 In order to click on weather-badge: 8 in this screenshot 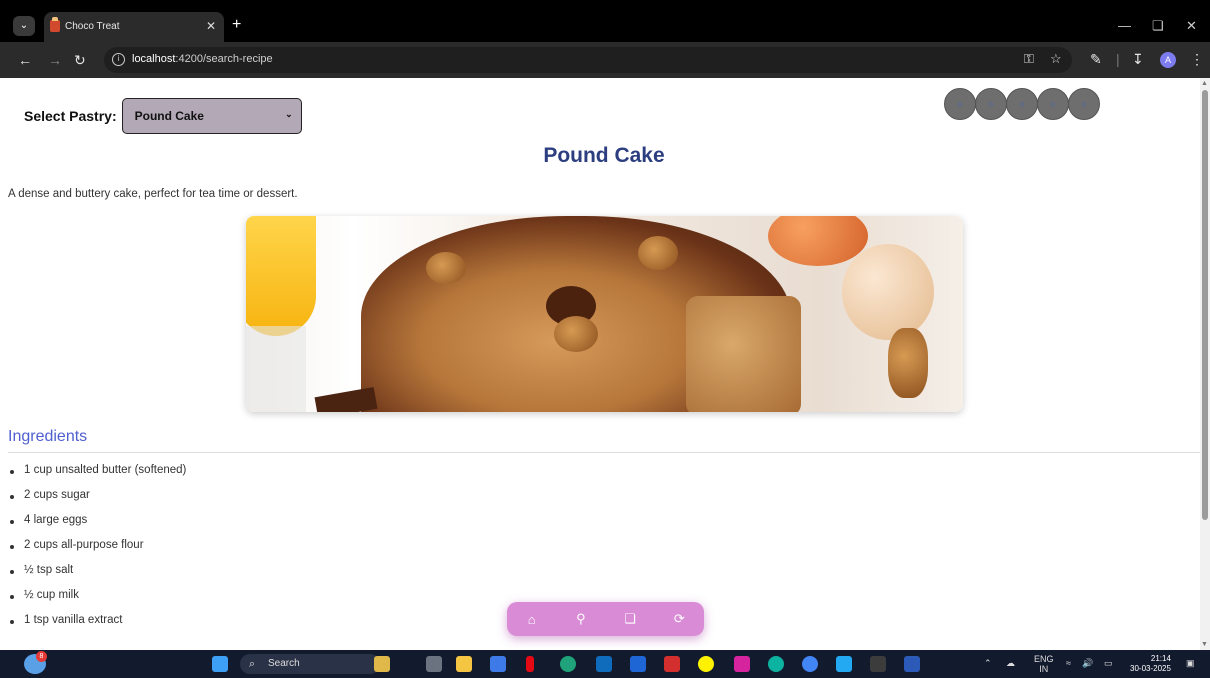, I will do `click(41, 656)`.